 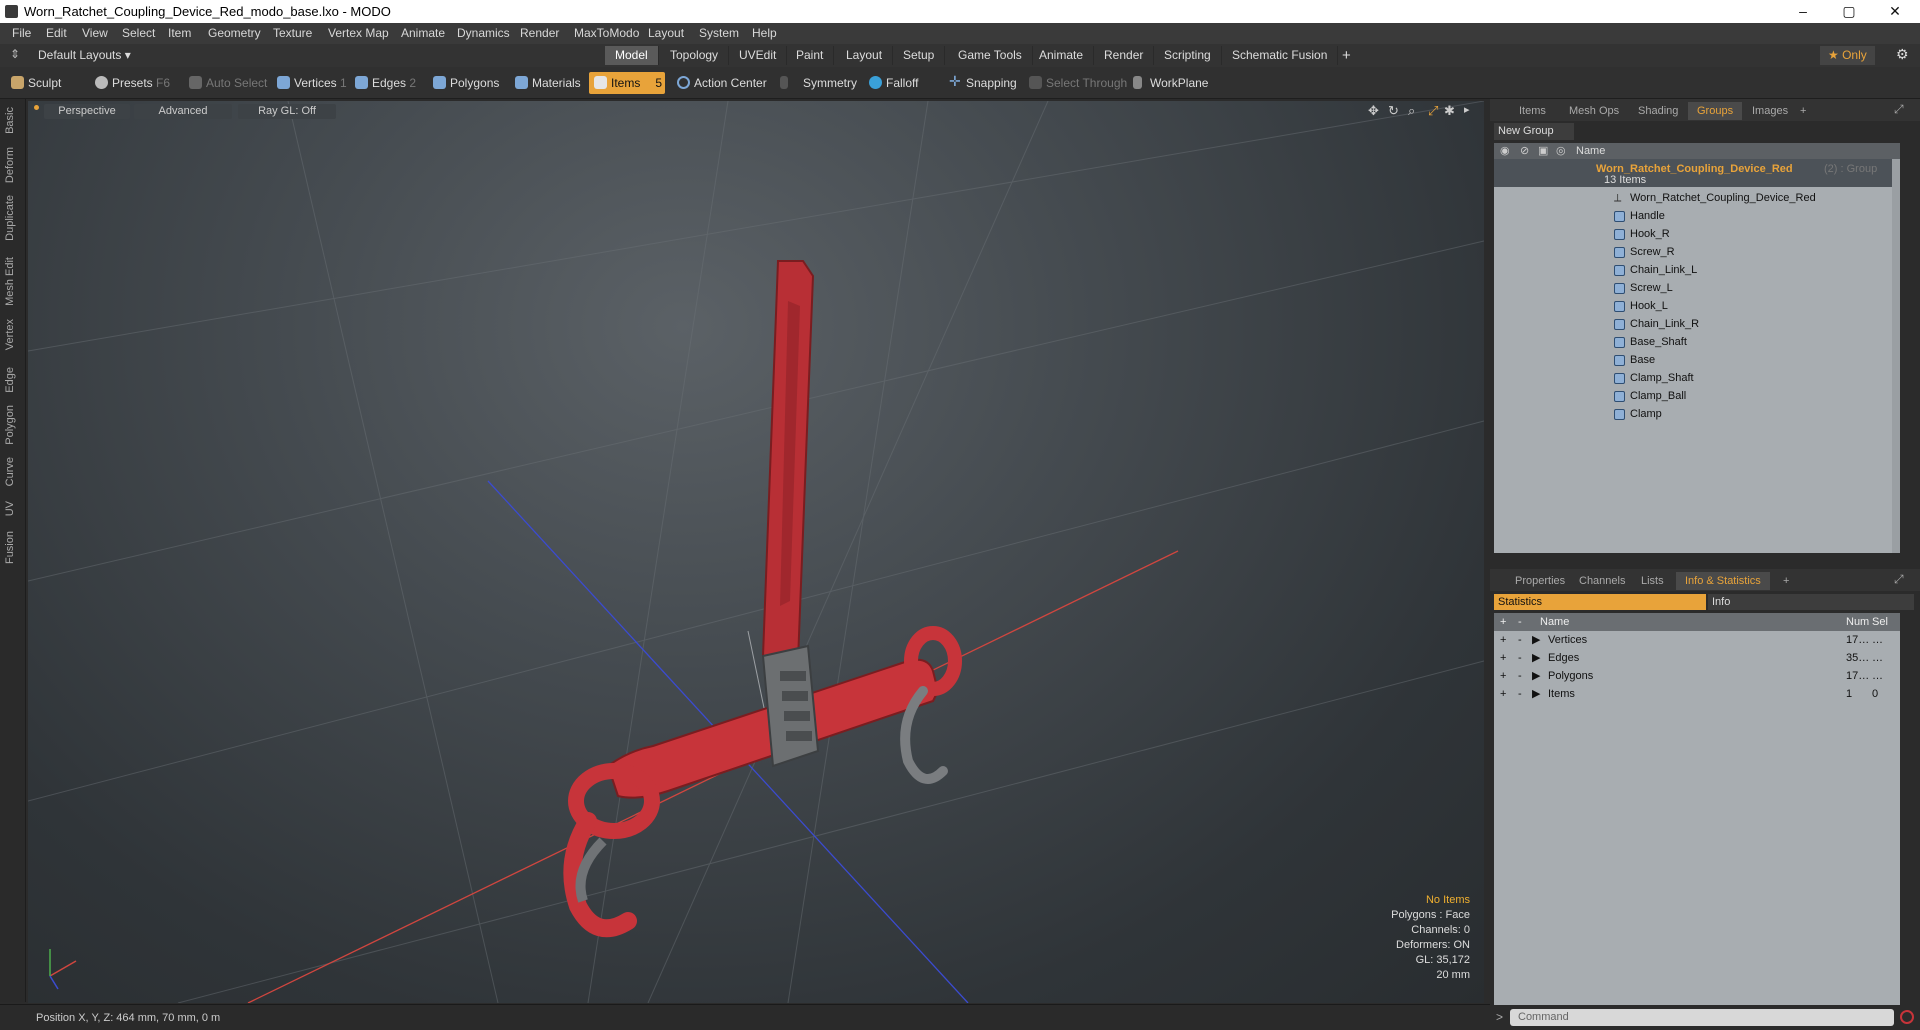 I want to click on menu-edit: Edit, so click(x=56, y=33).